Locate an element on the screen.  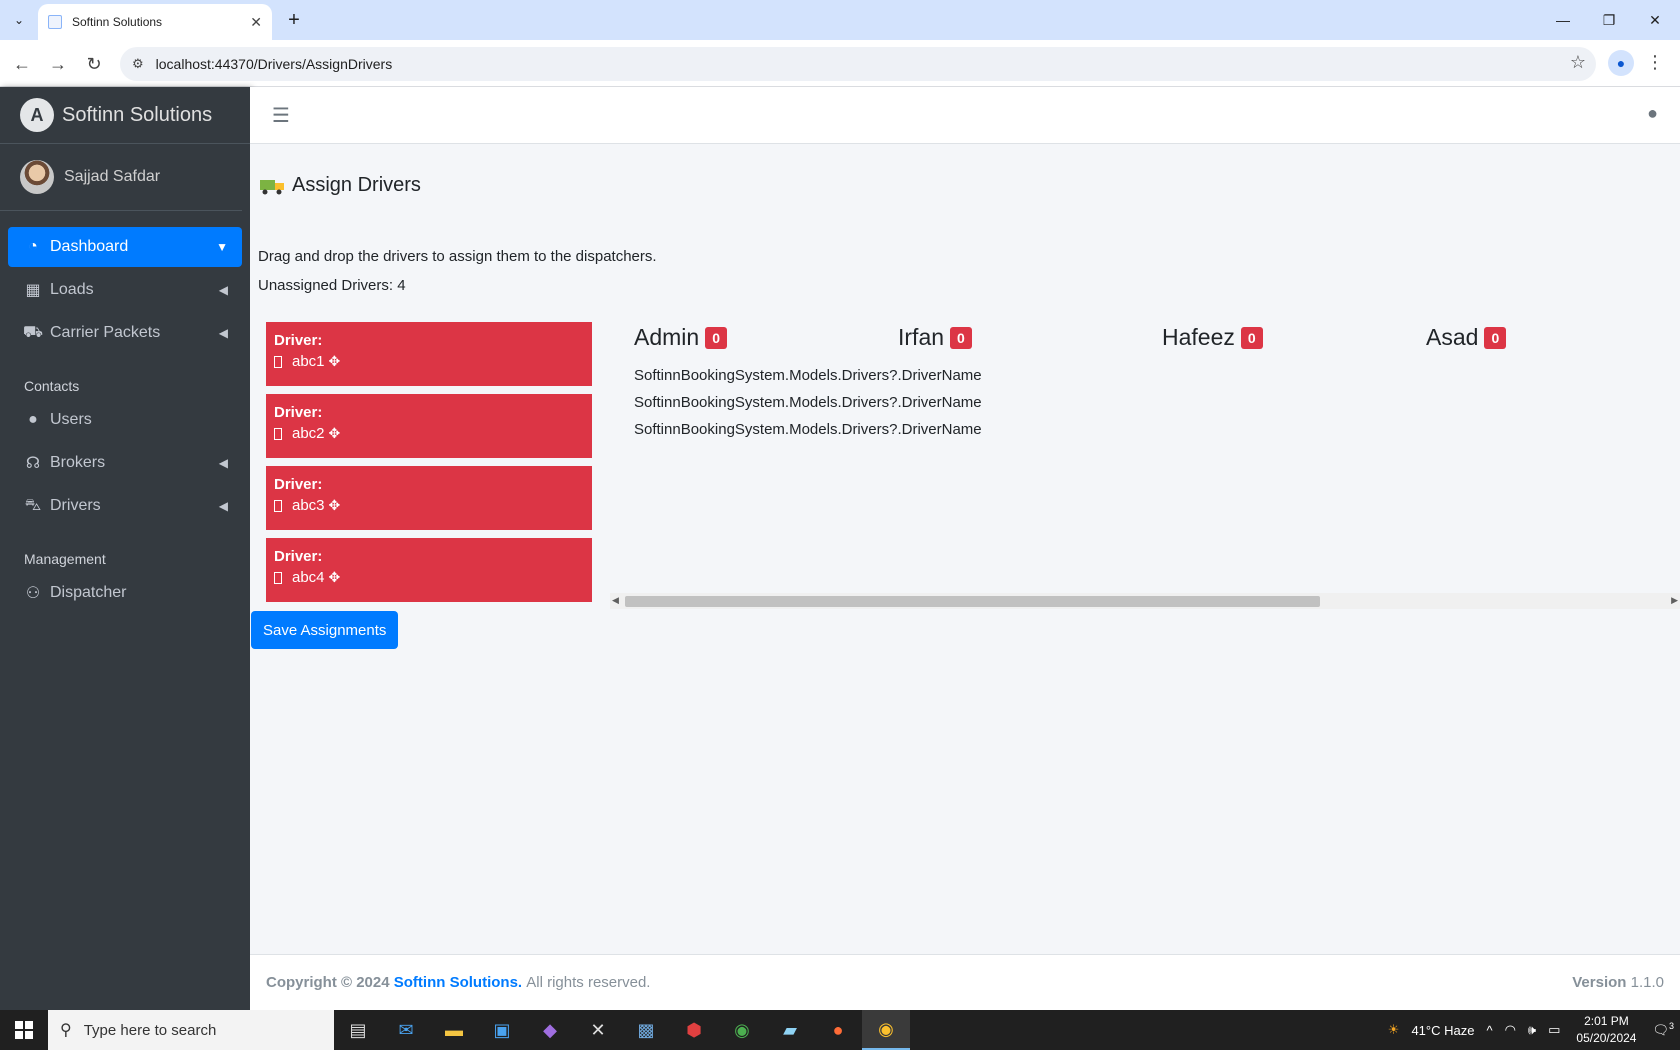
menu-header-management: Management is located at coordinates (65, 559).